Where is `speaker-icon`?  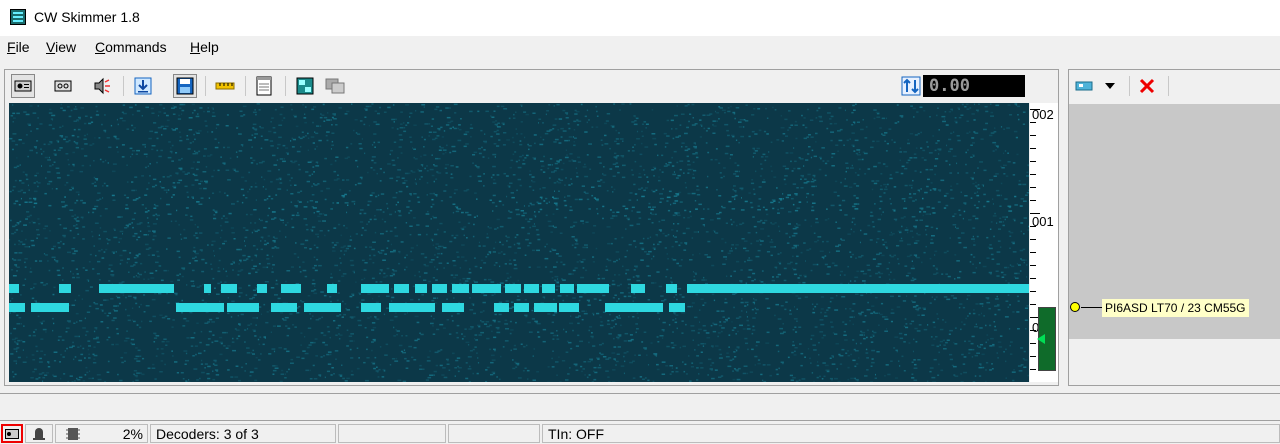
speaker-icon is located at coordinates (102, 86).